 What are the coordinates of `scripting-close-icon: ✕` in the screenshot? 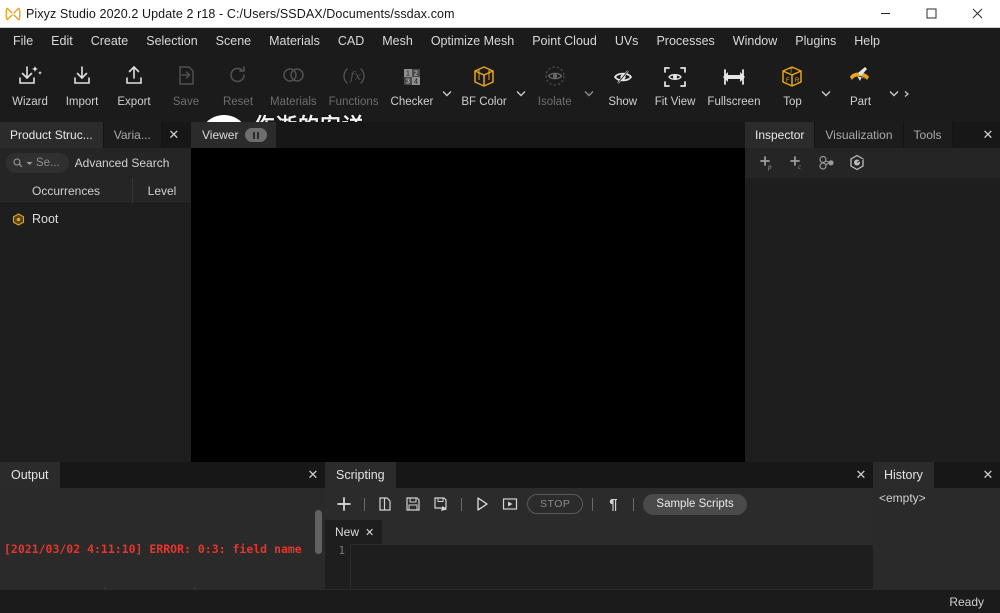 It's located at (861, 475).